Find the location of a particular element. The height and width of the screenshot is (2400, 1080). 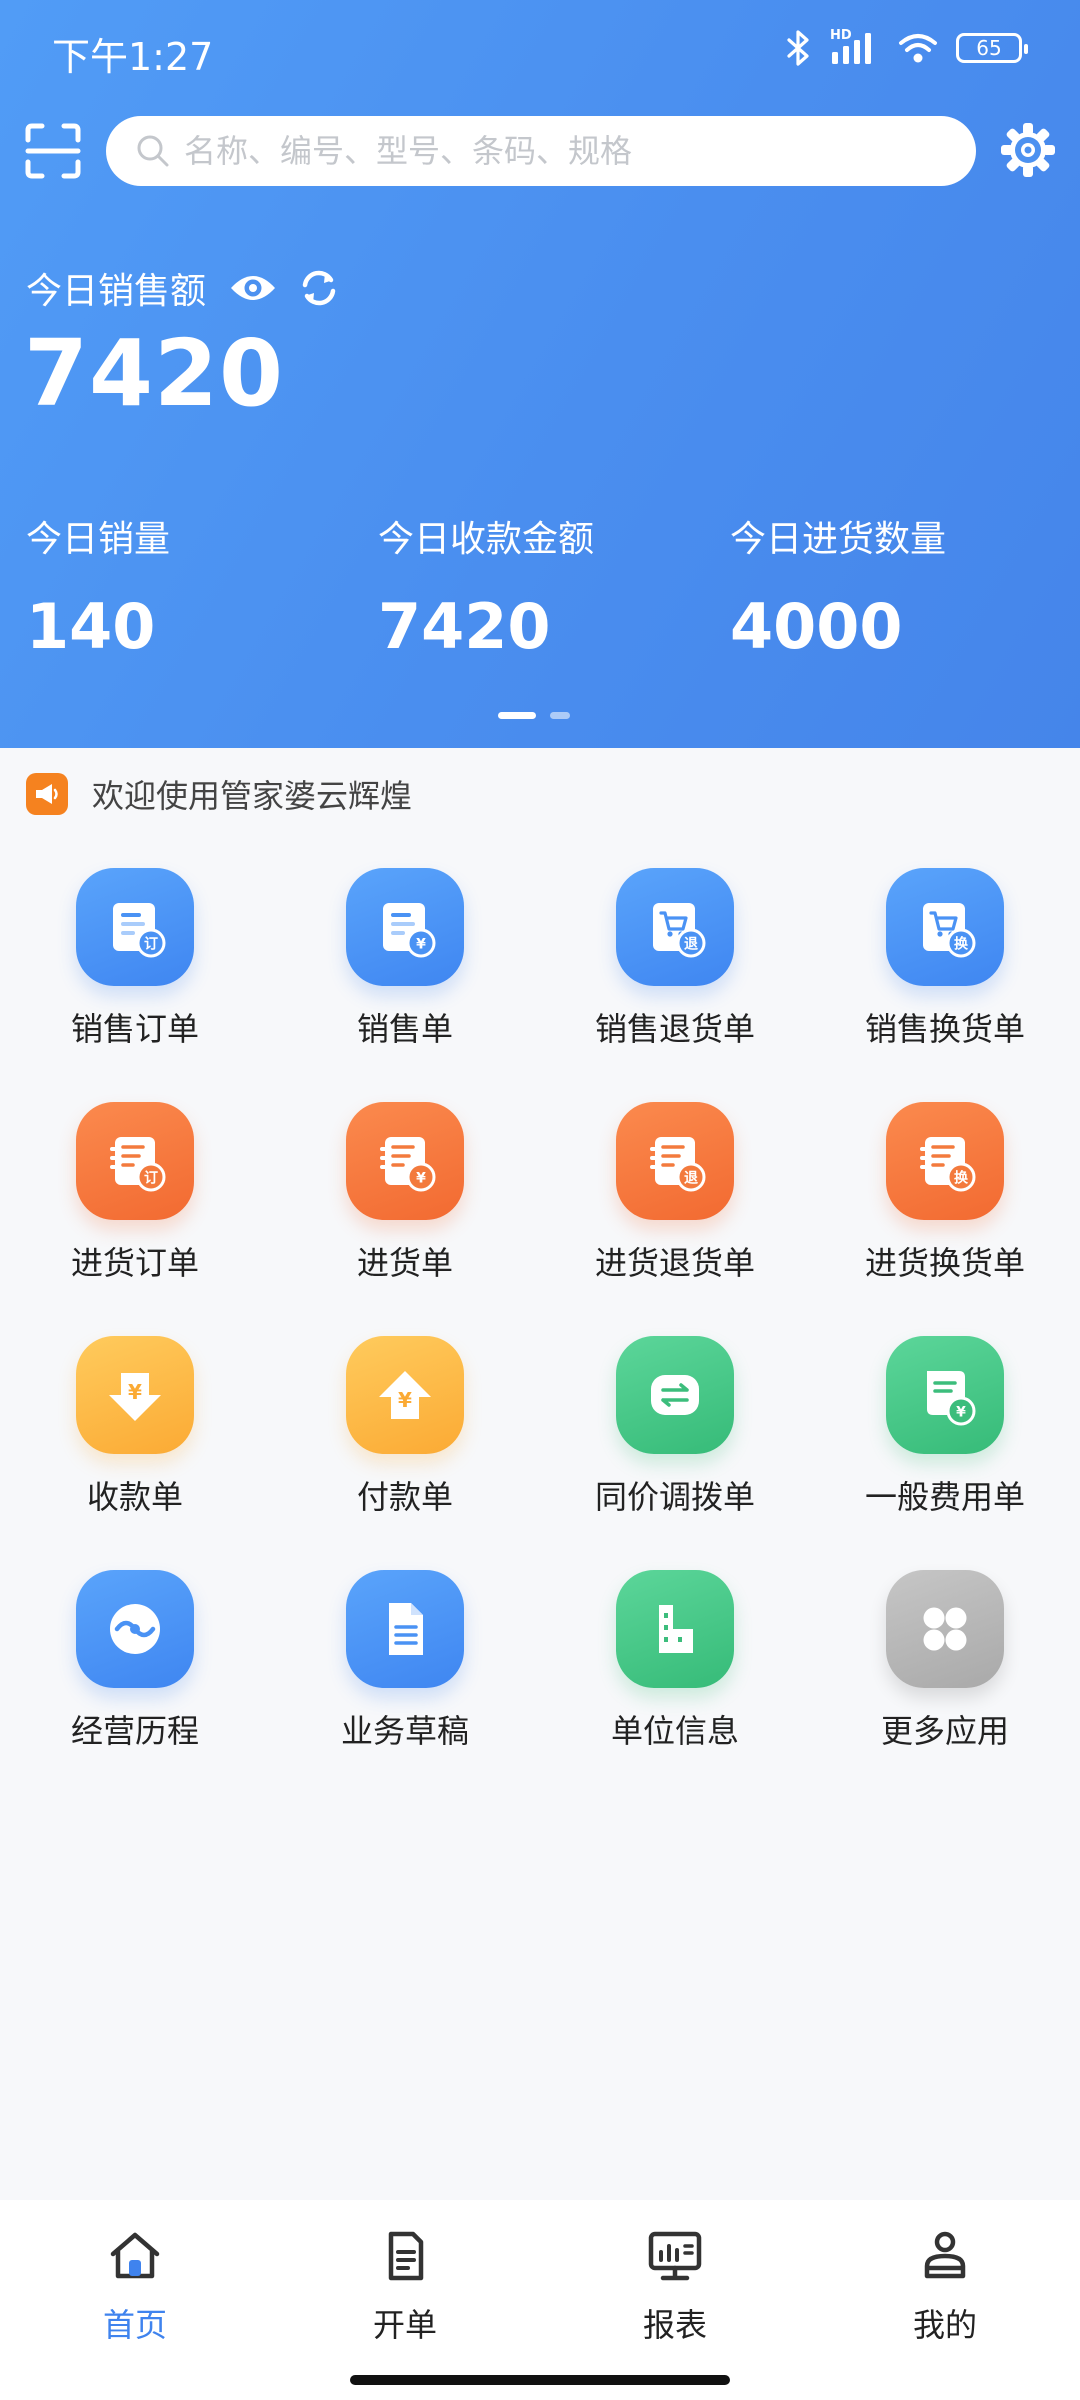

notice-text: 欢迎使用管家婆云辉煌 is located at coordinates (252, 796).